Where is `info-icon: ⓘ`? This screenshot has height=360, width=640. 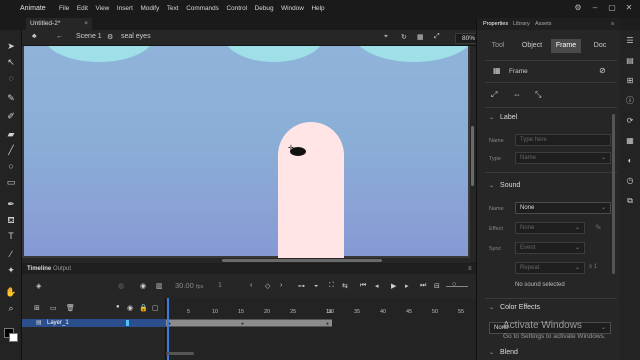
info-icon: ⓘ is located at coordinates (630, 101).